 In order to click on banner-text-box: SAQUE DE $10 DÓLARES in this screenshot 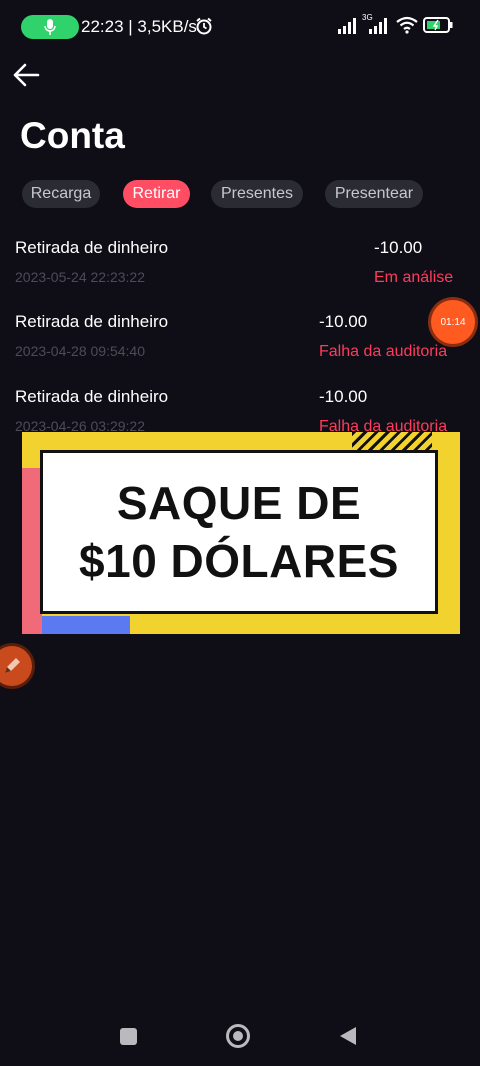, I will do `click(239, 532)`.